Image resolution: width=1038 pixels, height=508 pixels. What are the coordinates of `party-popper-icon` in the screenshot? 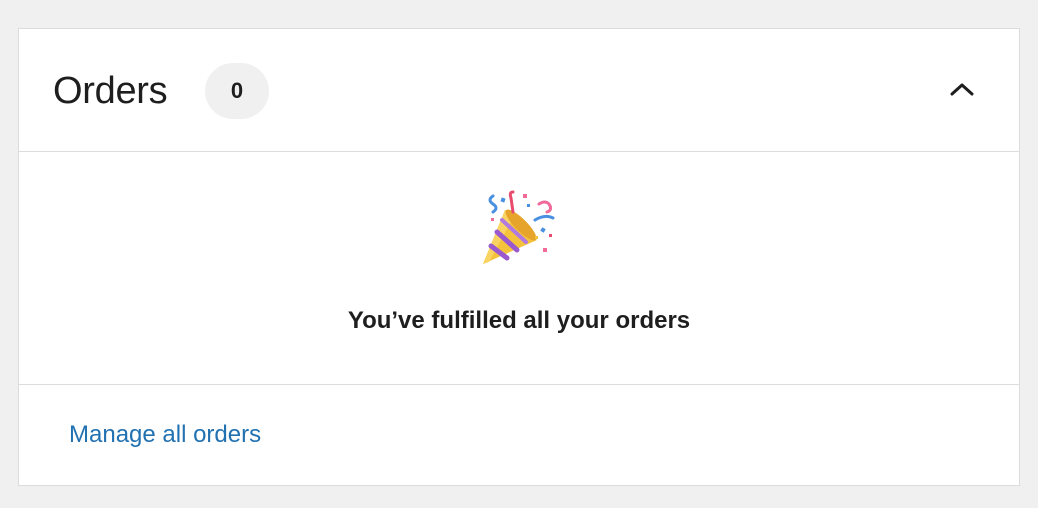 It's located at (519, 227).